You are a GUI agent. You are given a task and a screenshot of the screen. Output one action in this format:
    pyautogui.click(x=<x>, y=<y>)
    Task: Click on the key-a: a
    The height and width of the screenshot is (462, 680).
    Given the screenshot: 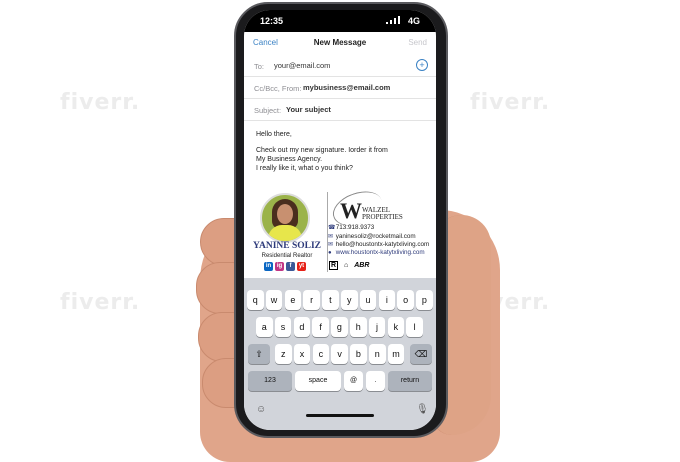 What is the action you would take?
    pyautogui.click(x=264, y=327)
    